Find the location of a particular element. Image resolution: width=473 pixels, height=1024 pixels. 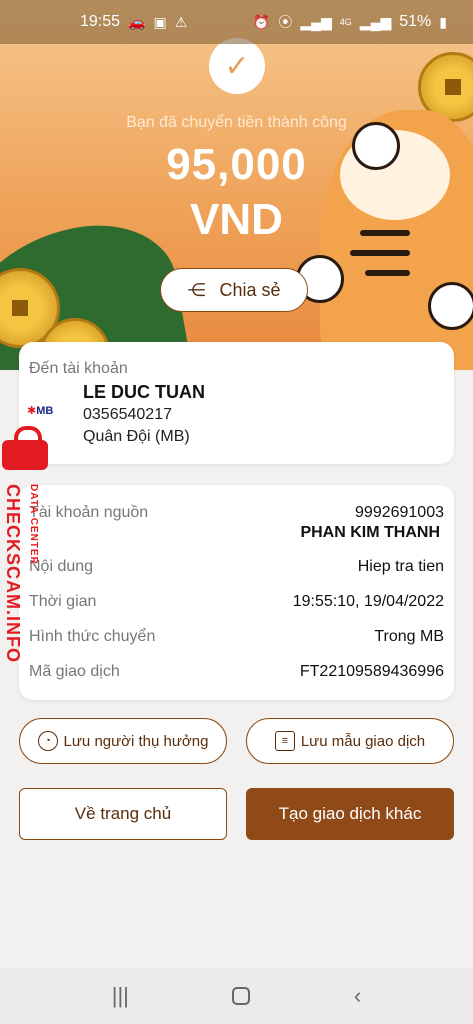

transaction-id-row: Mã giao dịch FT22109589436996 is located at coordinates (236, 672).